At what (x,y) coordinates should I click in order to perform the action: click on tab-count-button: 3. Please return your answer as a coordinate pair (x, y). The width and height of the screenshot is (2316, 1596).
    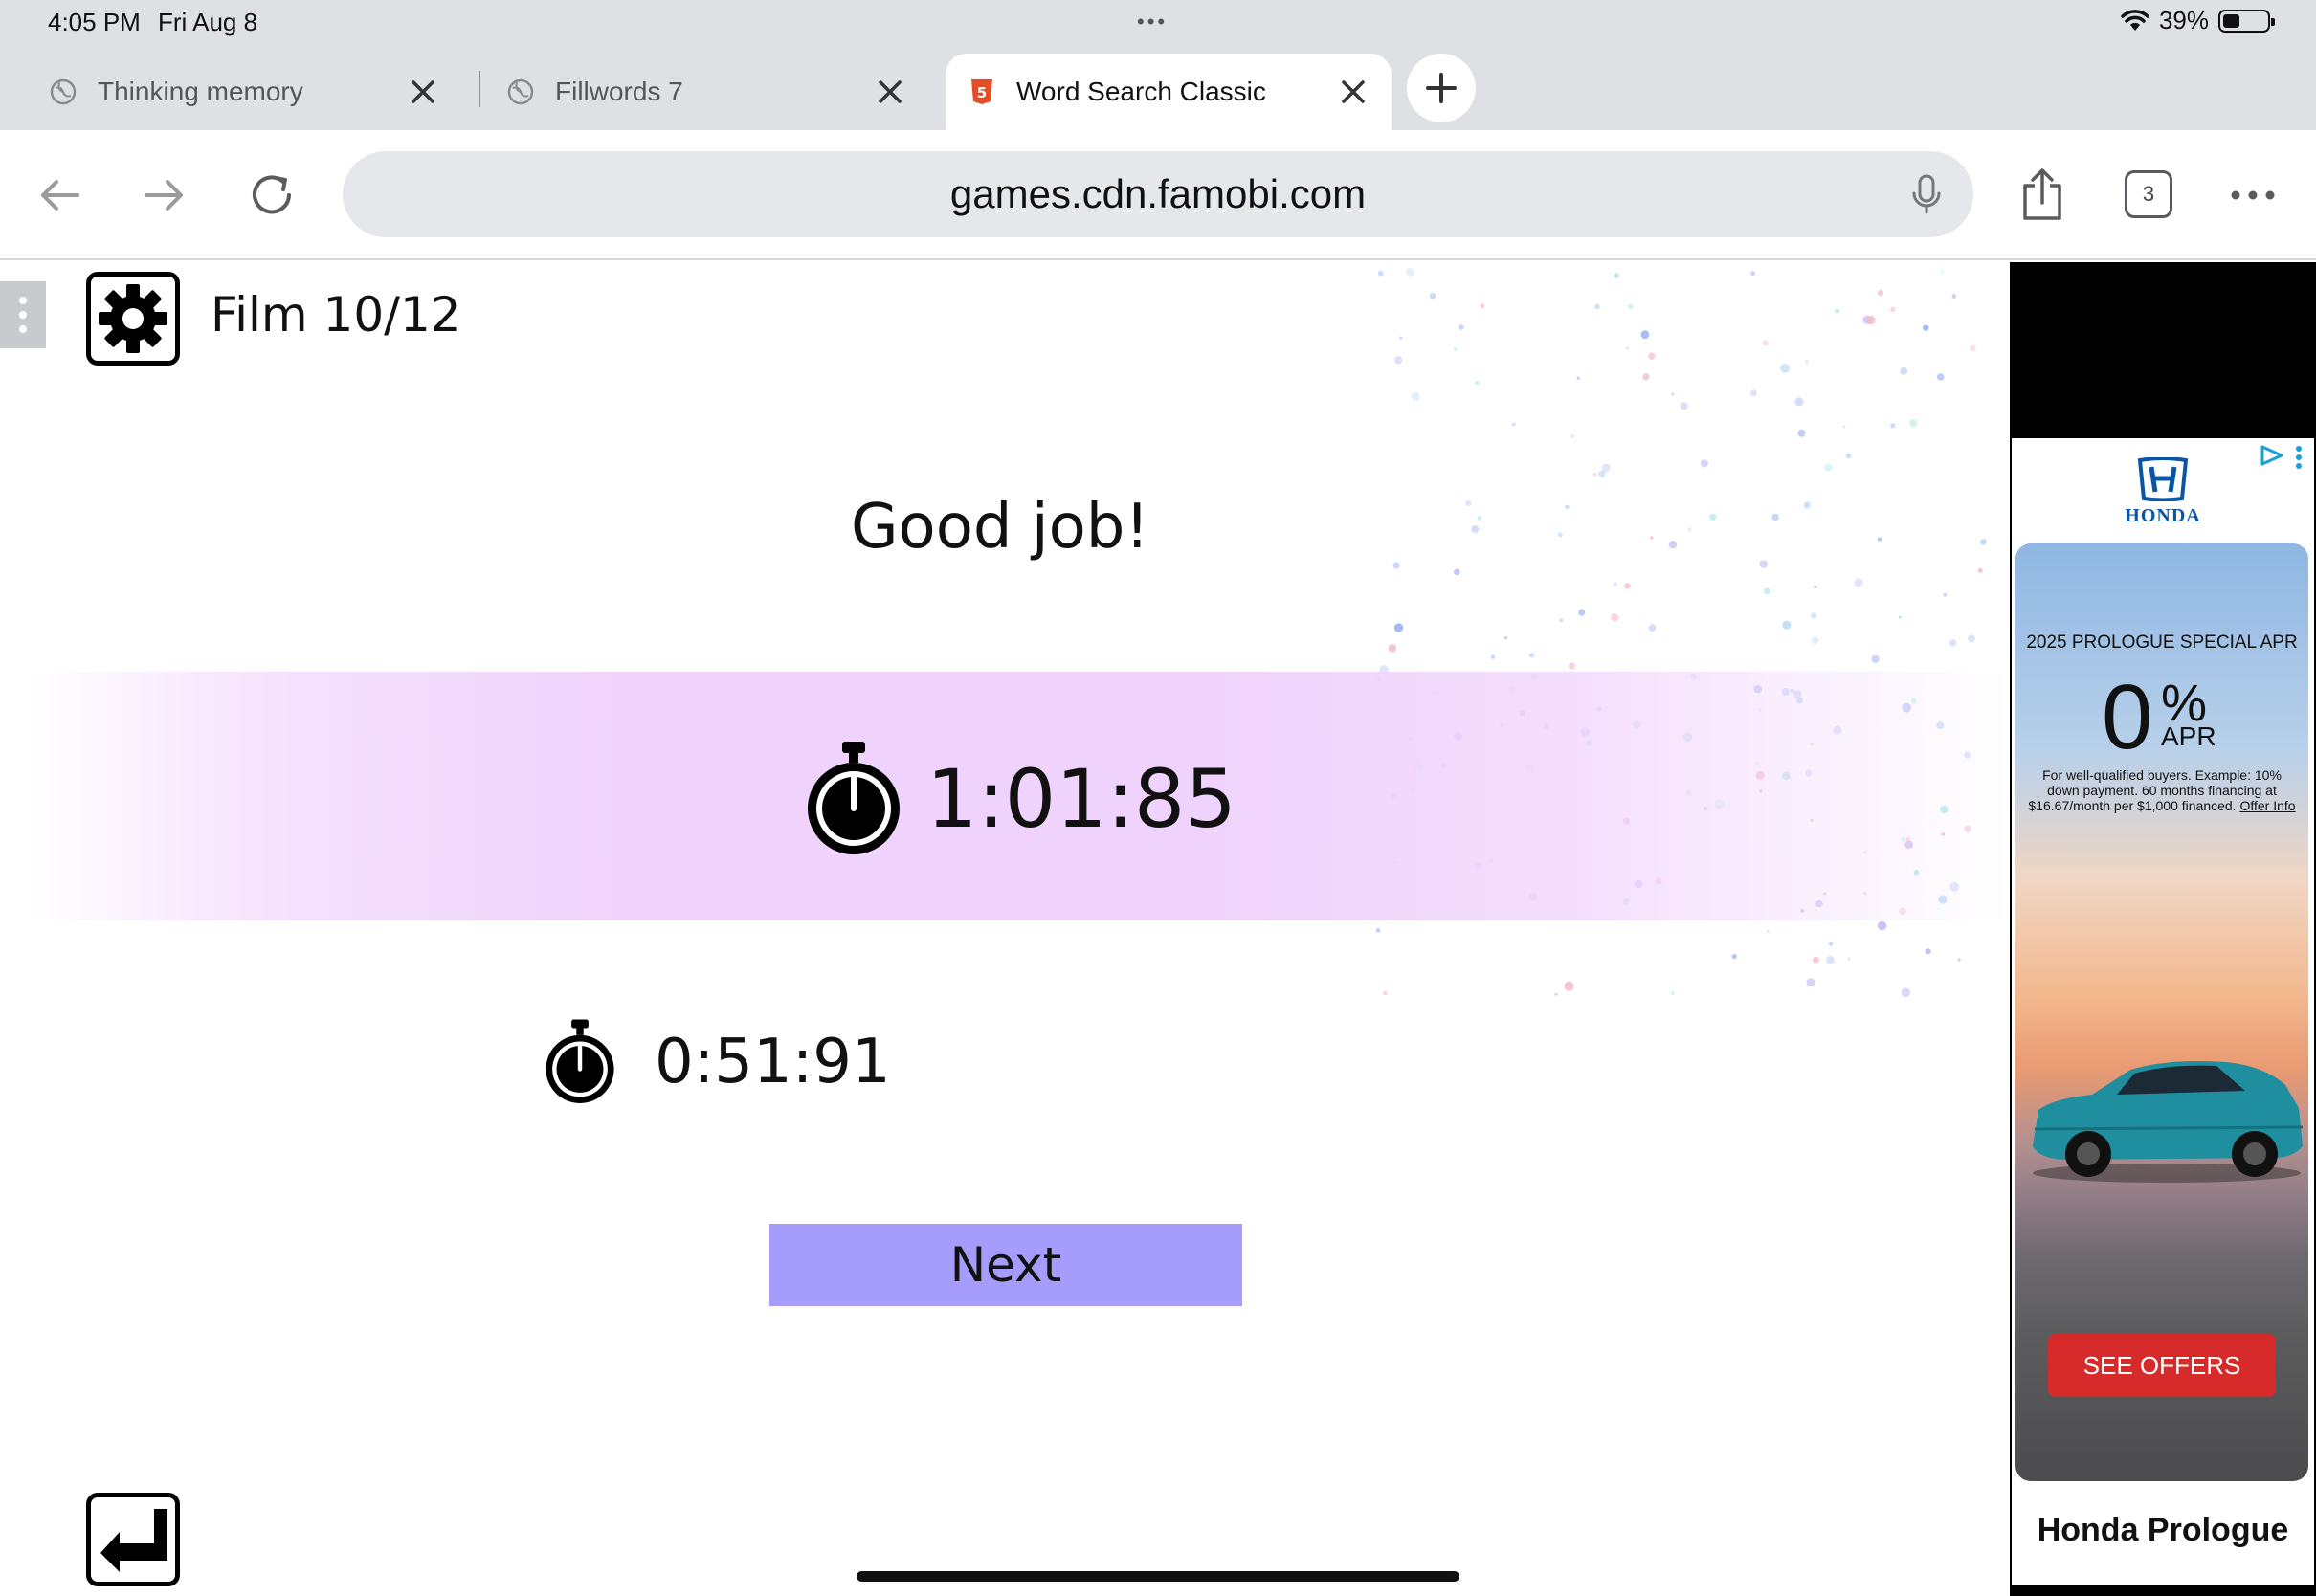
    Looking at the image, I should click on (2148, 194).